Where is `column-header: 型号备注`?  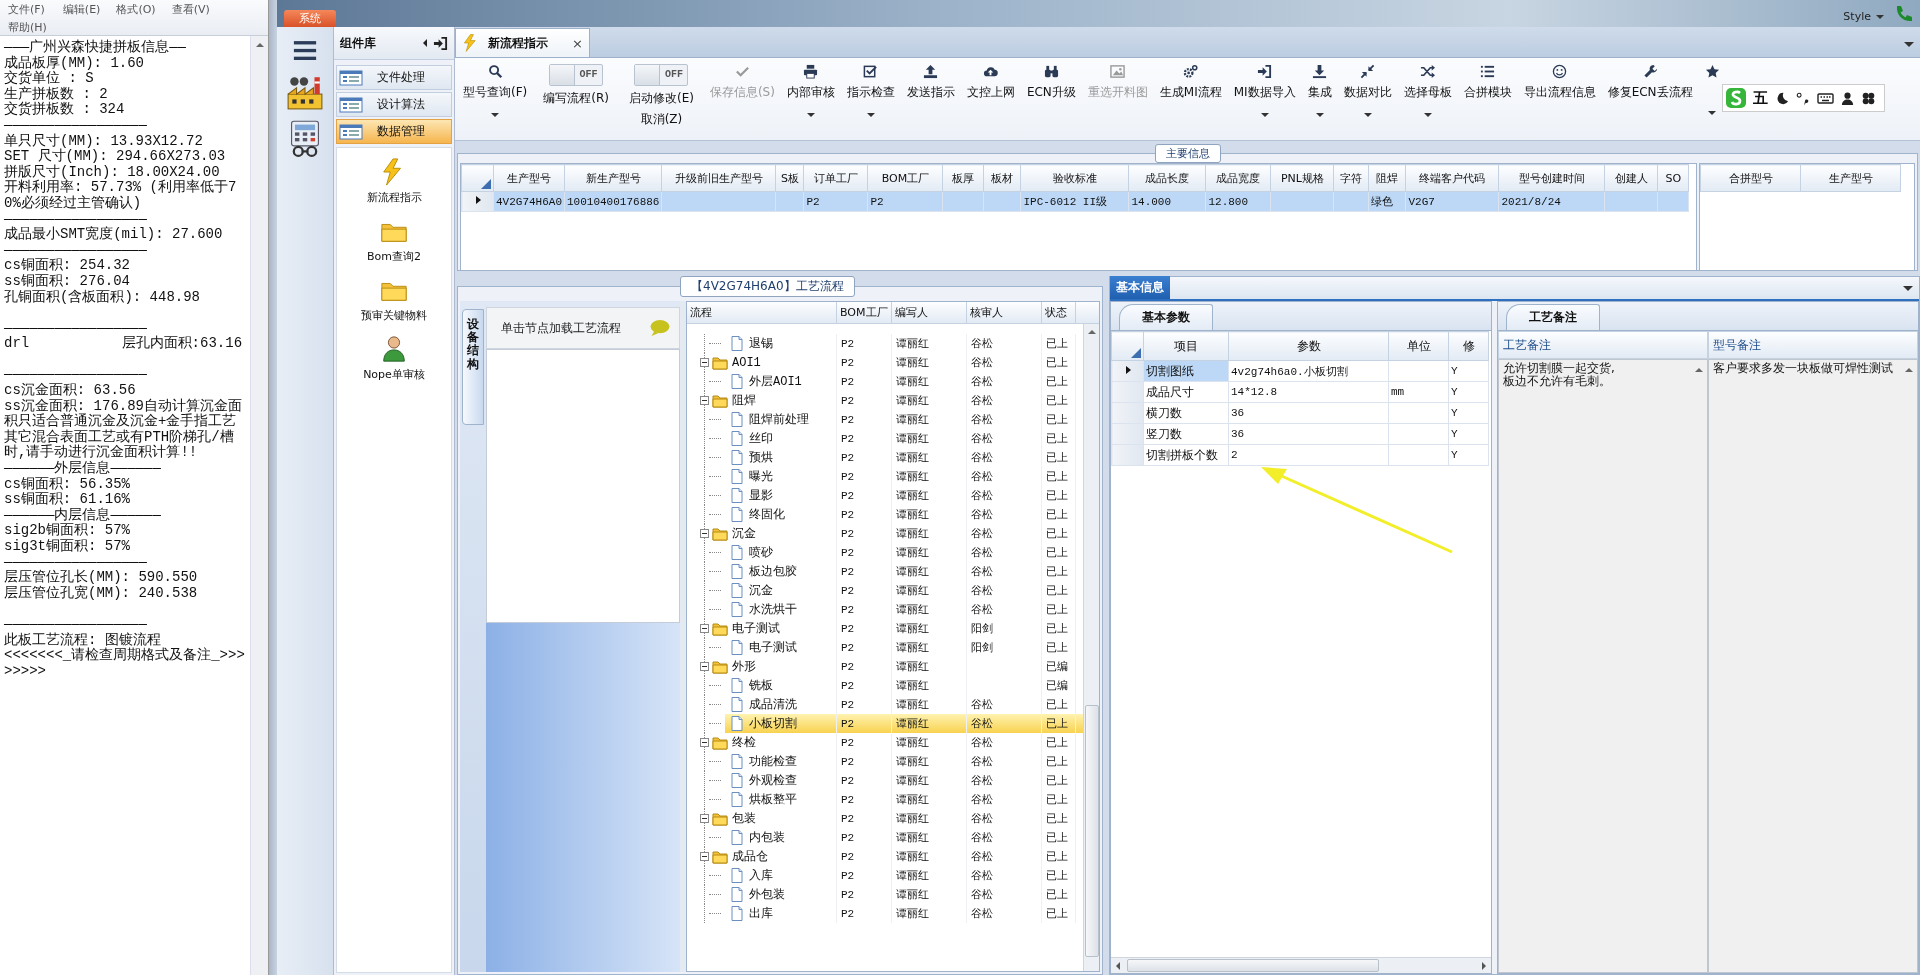
column-header: 型号备注 is located at coordinates (1813, 345).